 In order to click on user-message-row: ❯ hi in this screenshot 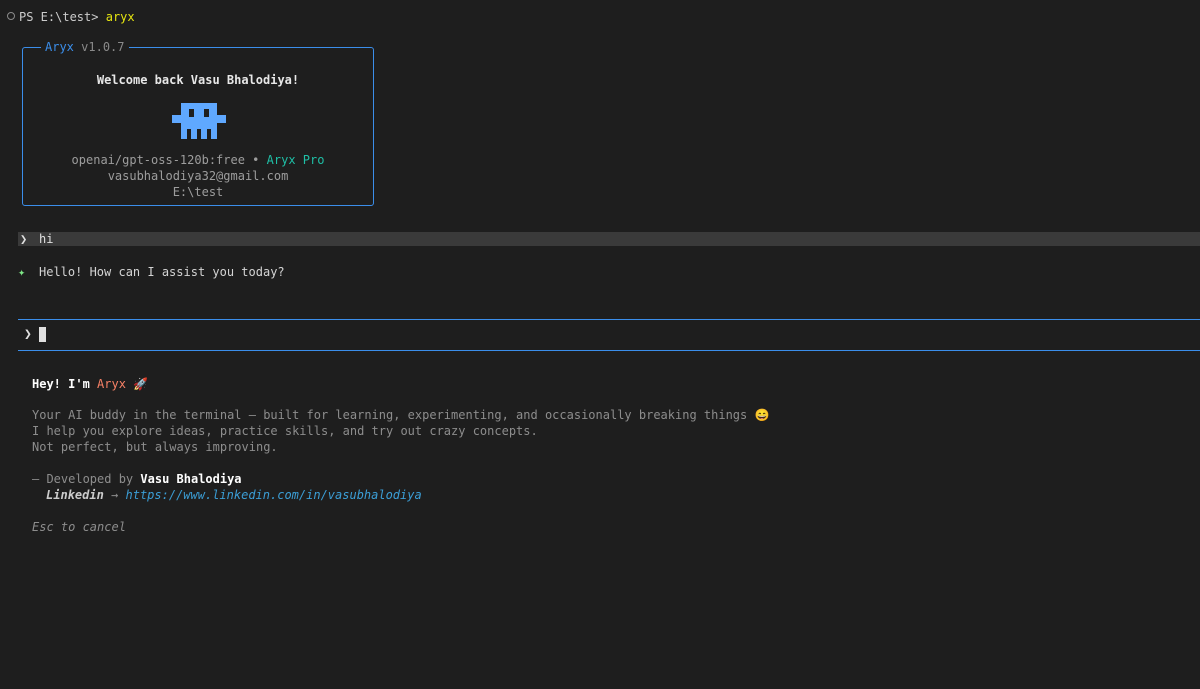, I will do `click(609, 239)`.